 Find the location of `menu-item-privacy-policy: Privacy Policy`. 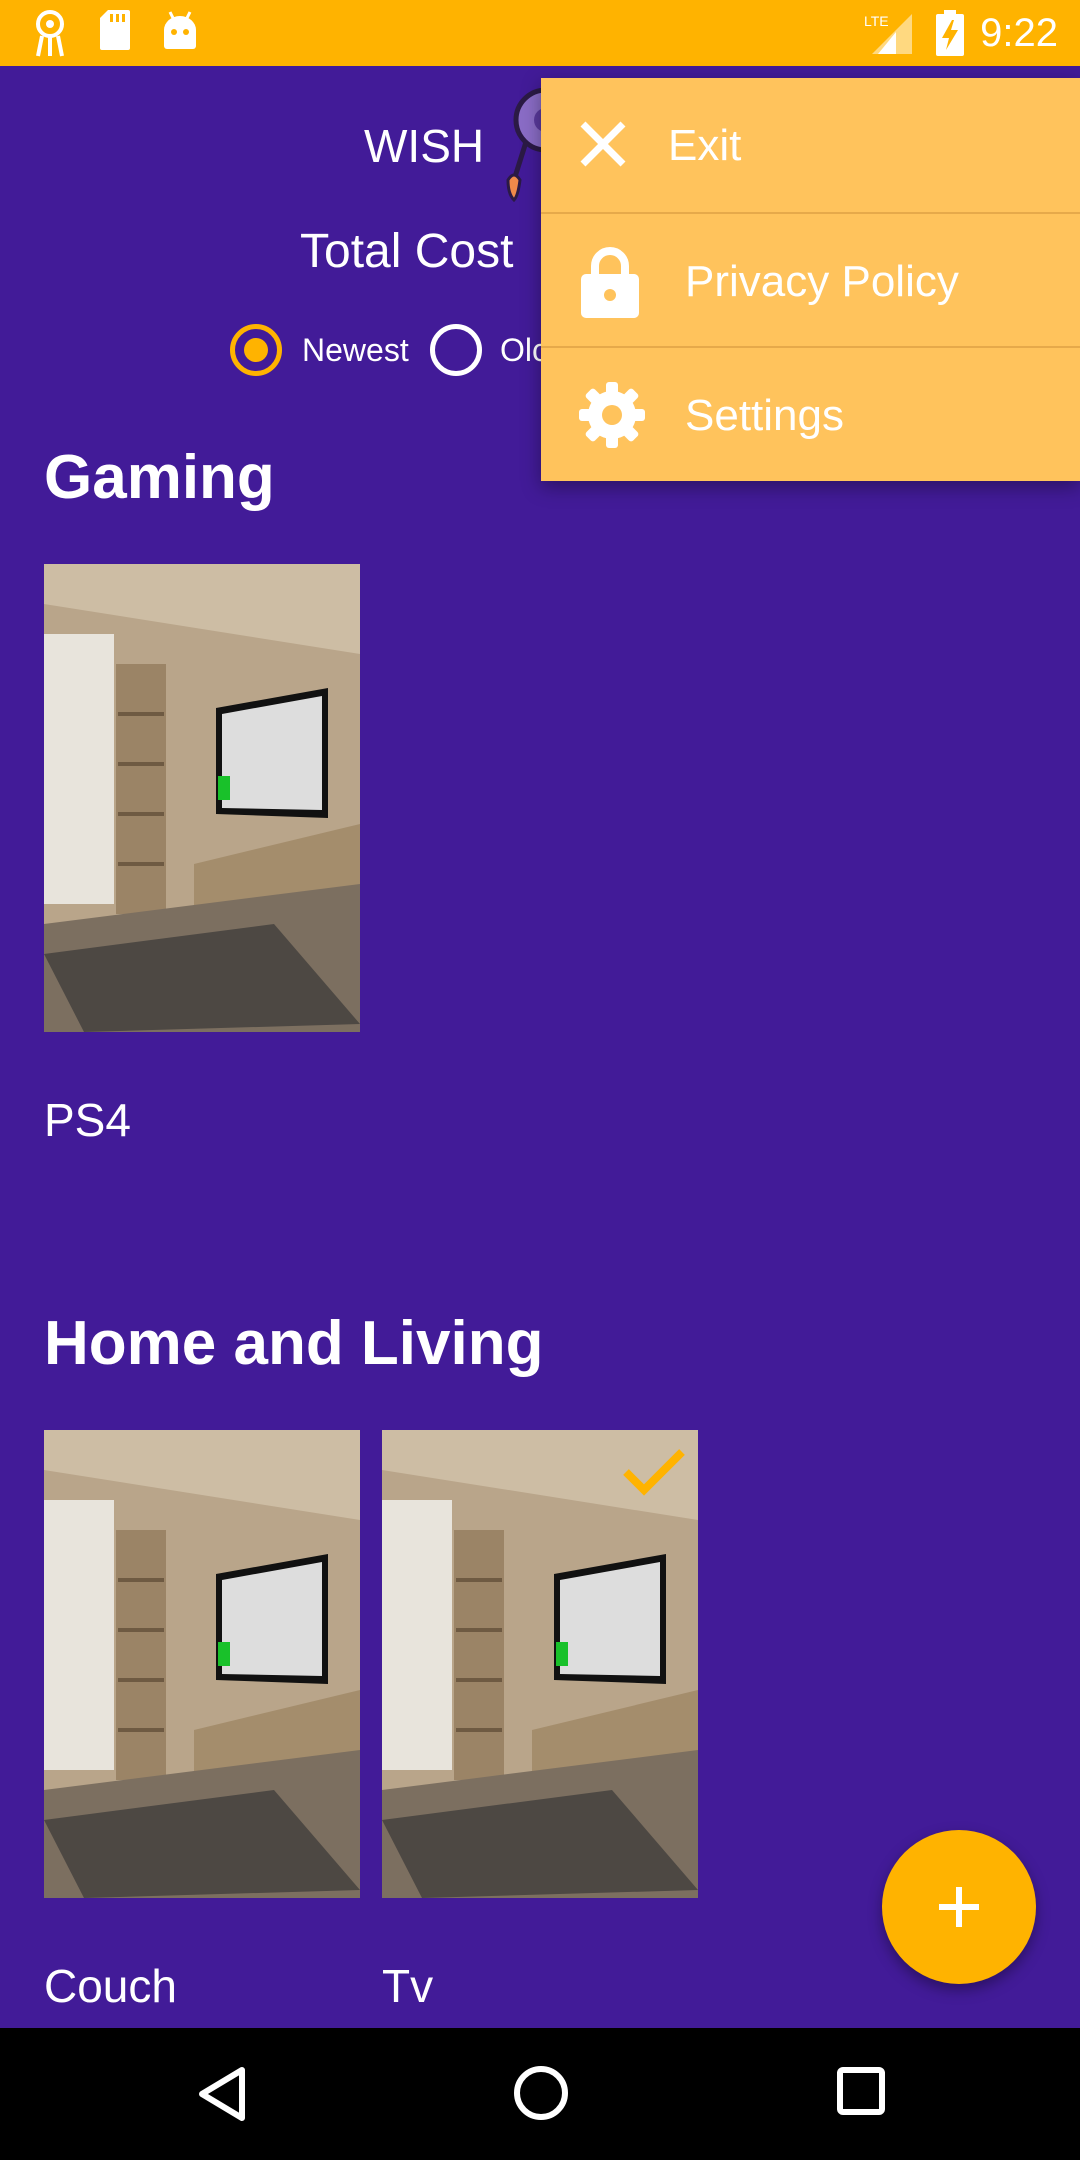

menu-item-privacy-policy: Privacy Policy is located at coordinates (810, 280).